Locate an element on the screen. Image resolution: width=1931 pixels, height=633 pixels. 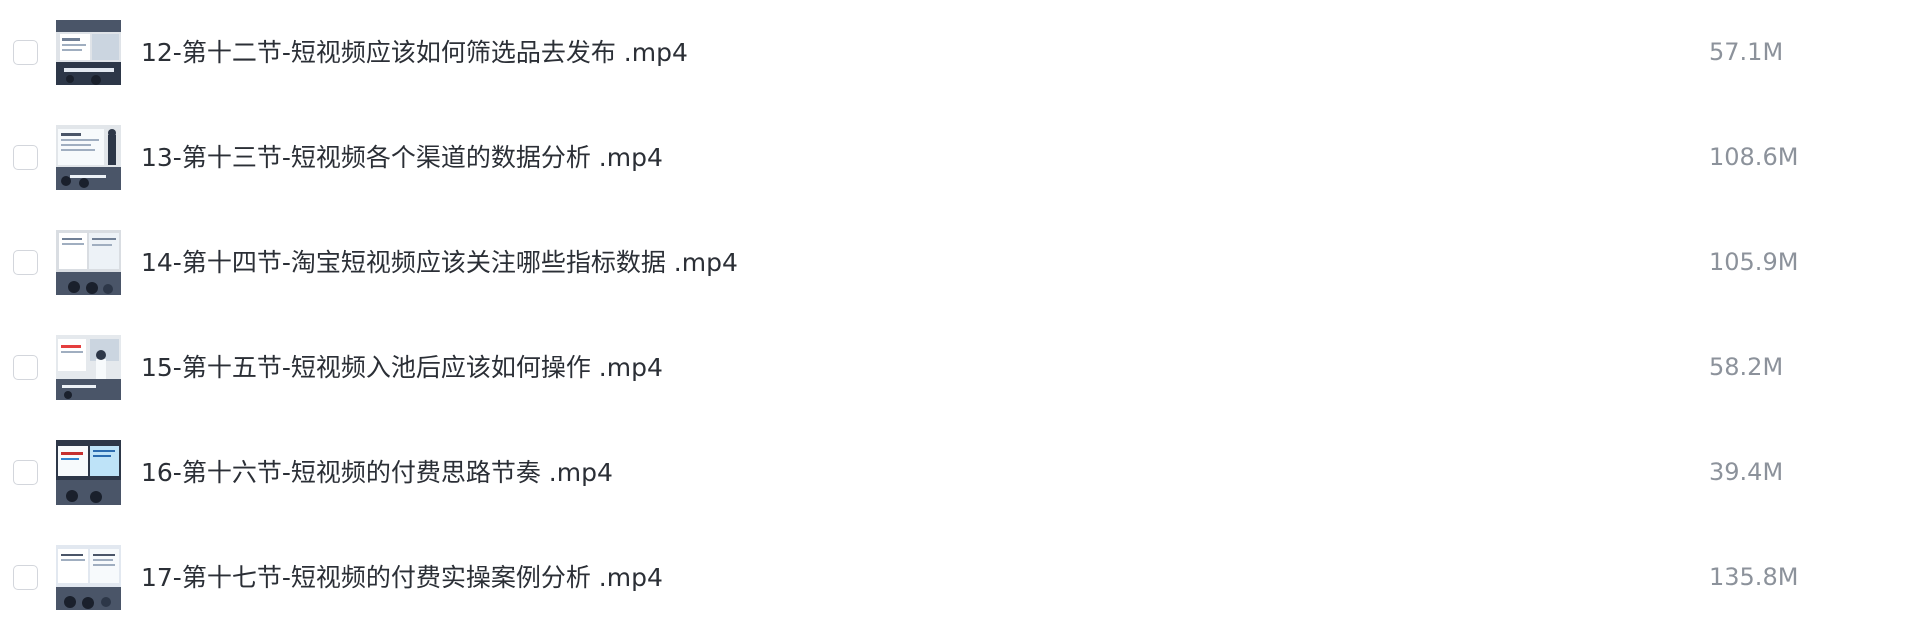
file-name: 15-第十五节-短视频入池后应该如何操作 .mp4 is located at coordinates (402, 367).